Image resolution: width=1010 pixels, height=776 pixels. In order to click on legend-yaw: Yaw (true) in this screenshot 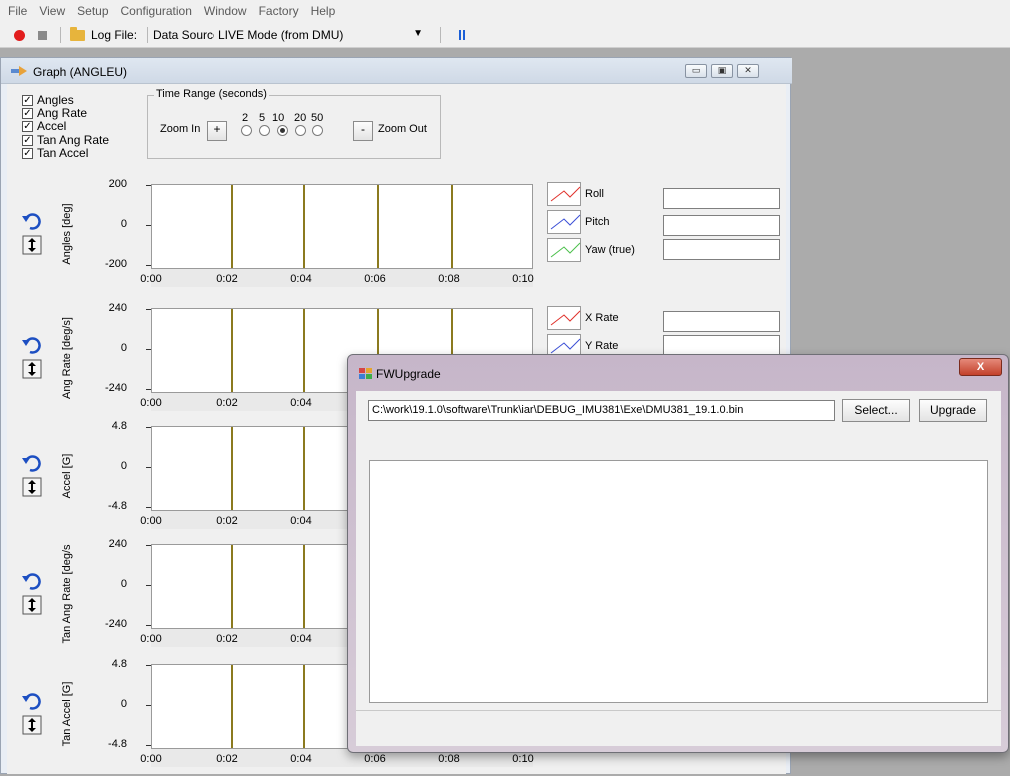, I will do `click(591, 250)`.